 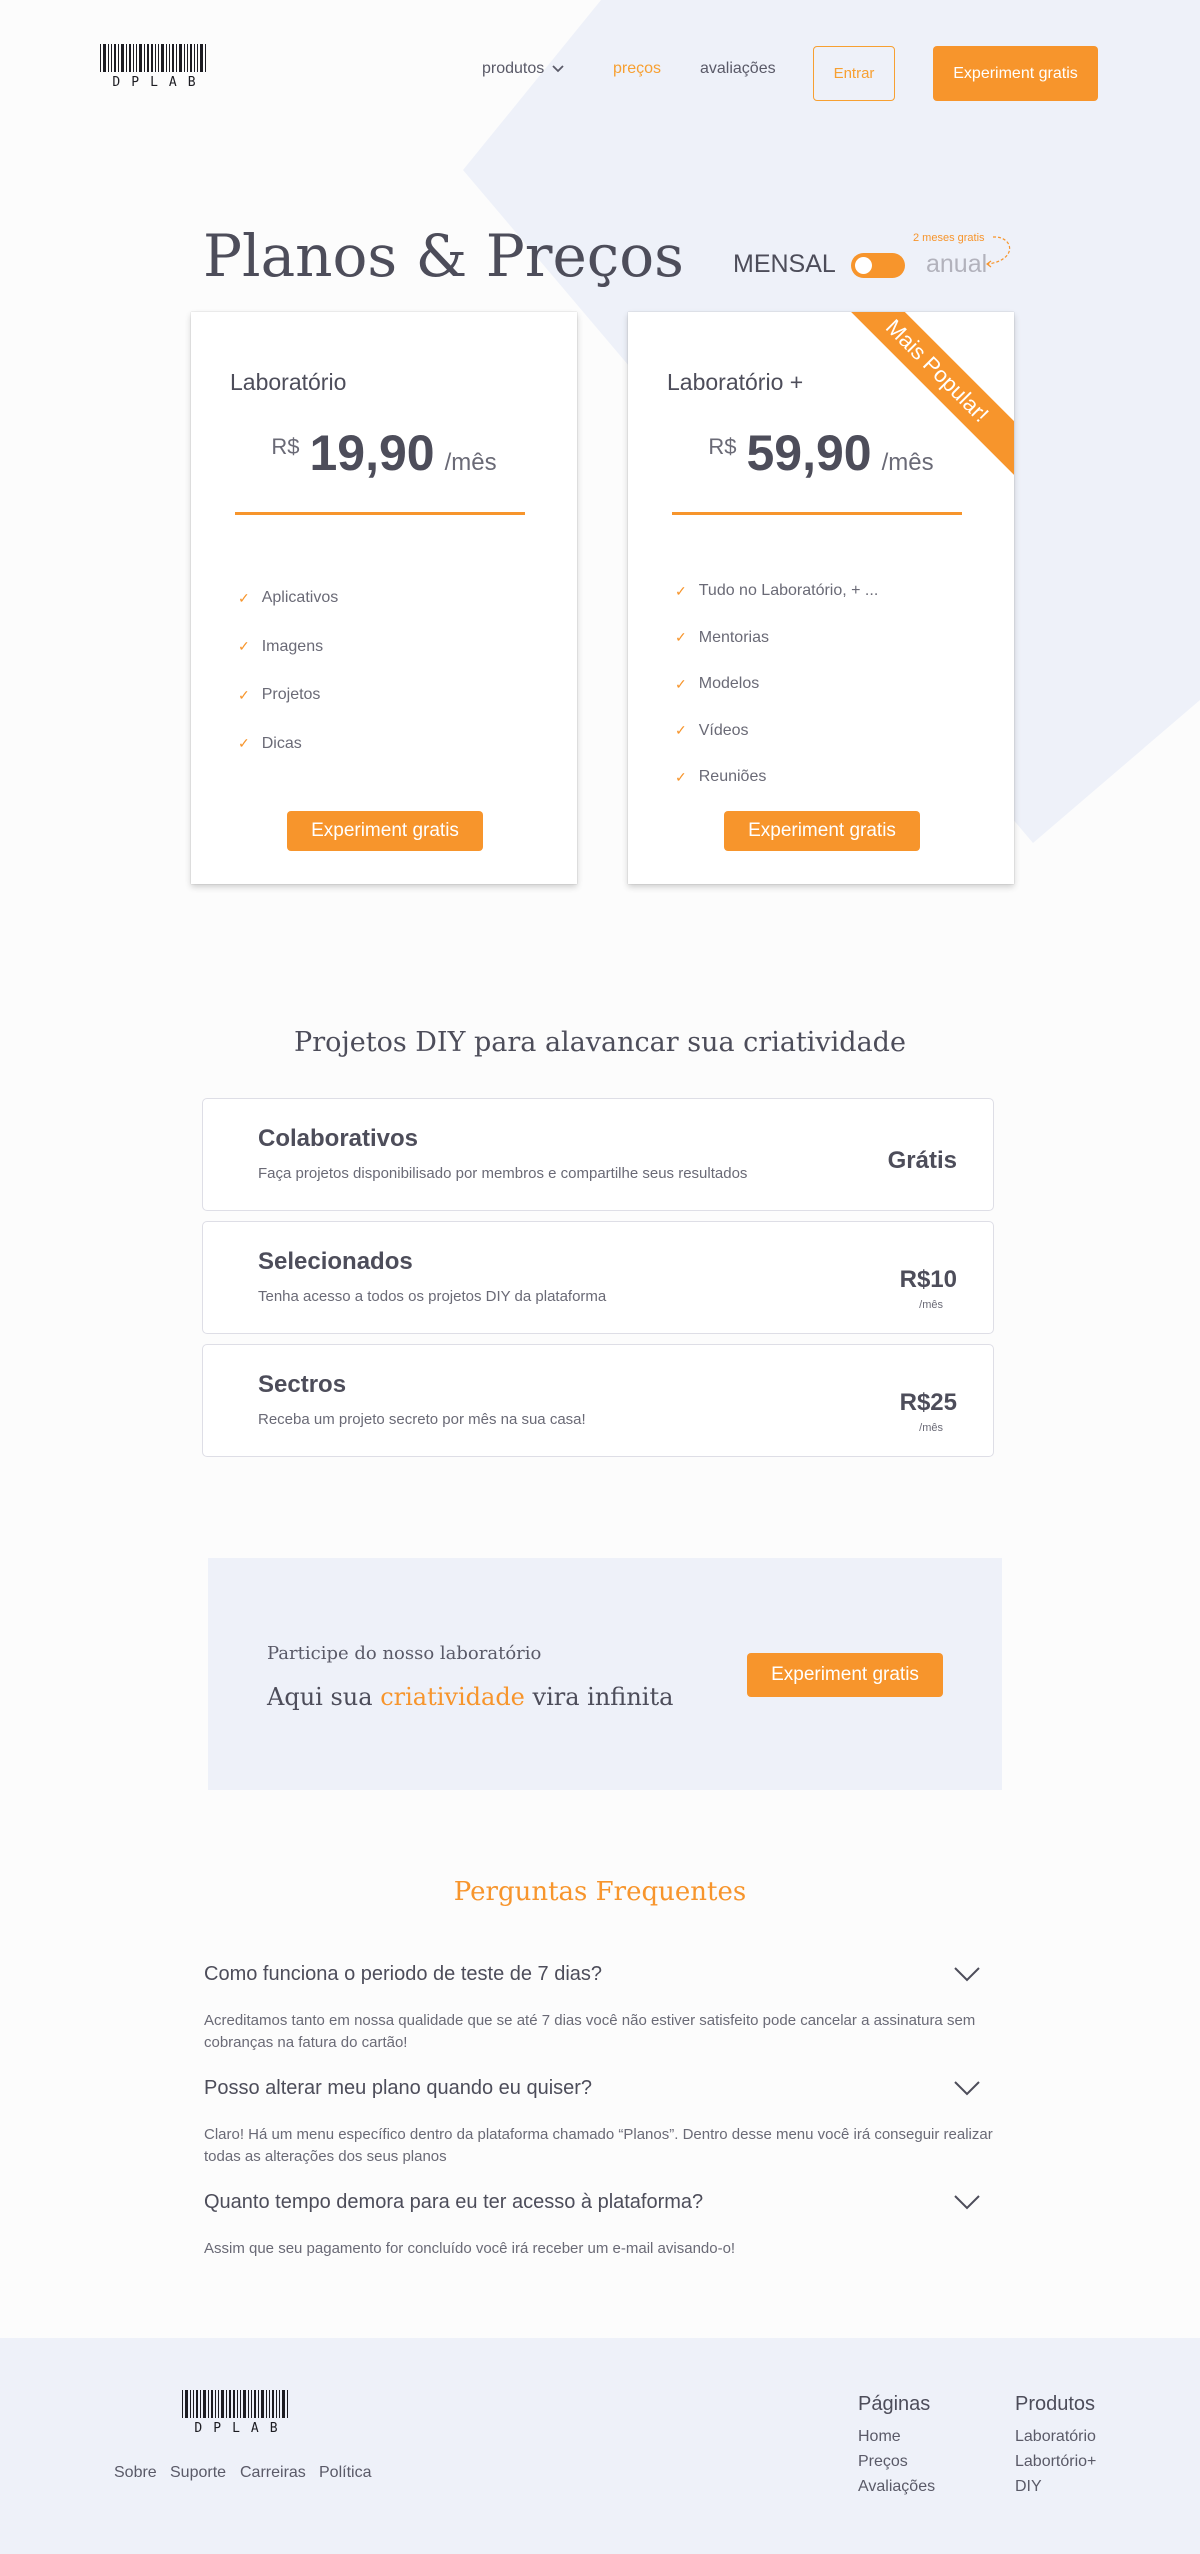 What do you see at coordinates (273, 2473) in the screenshot?
I see `footer-link-carreiras: Carreiras` at bounding box center [273, 2473].